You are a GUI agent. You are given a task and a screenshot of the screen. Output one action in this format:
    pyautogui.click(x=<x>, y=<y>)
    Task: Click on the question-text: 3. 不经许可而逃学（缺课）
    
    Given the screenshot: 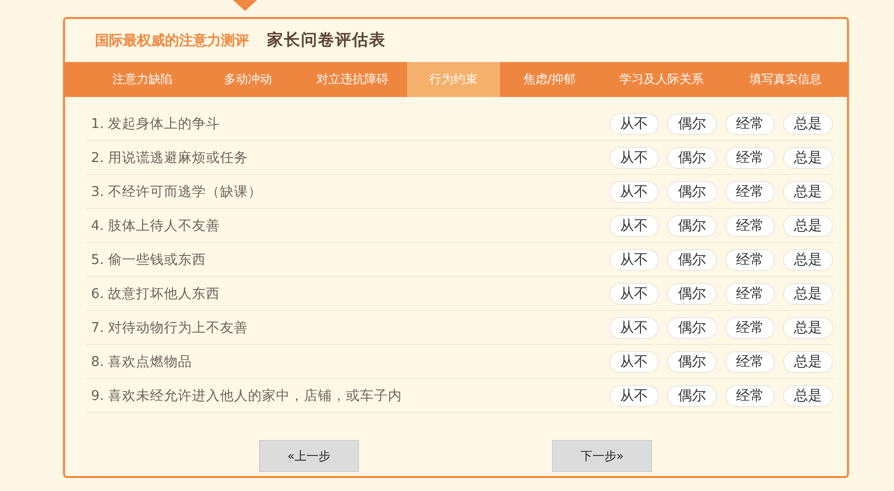 What is the action you would take?
    pyautogui.click(x=176, y=191)
    